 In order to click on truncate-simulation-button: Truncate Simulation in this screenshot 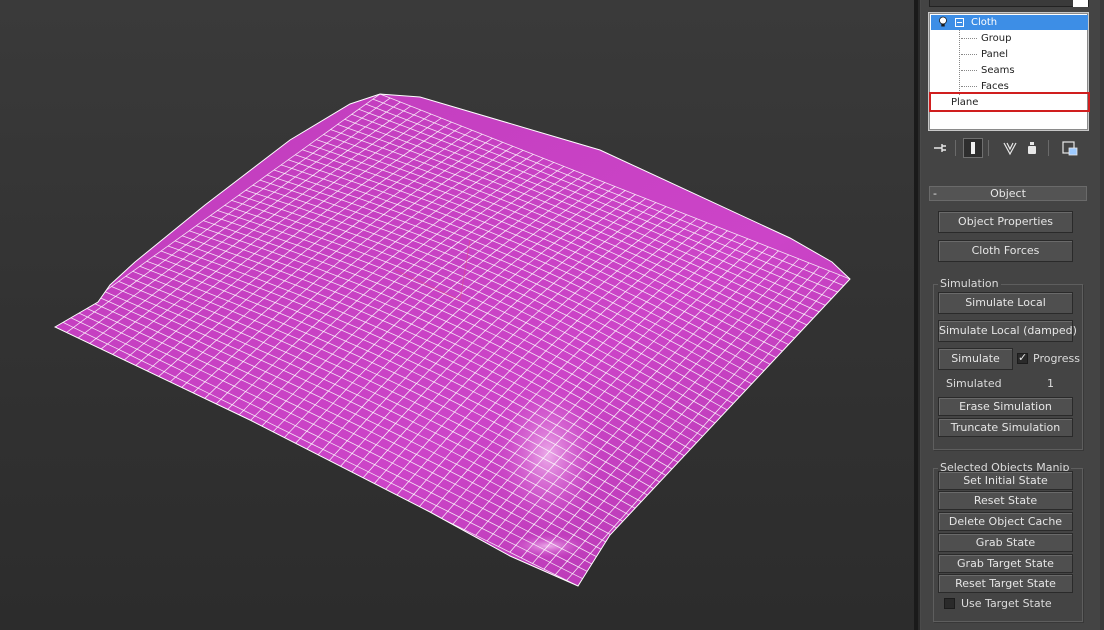, I will do `click(1005, 427)`.